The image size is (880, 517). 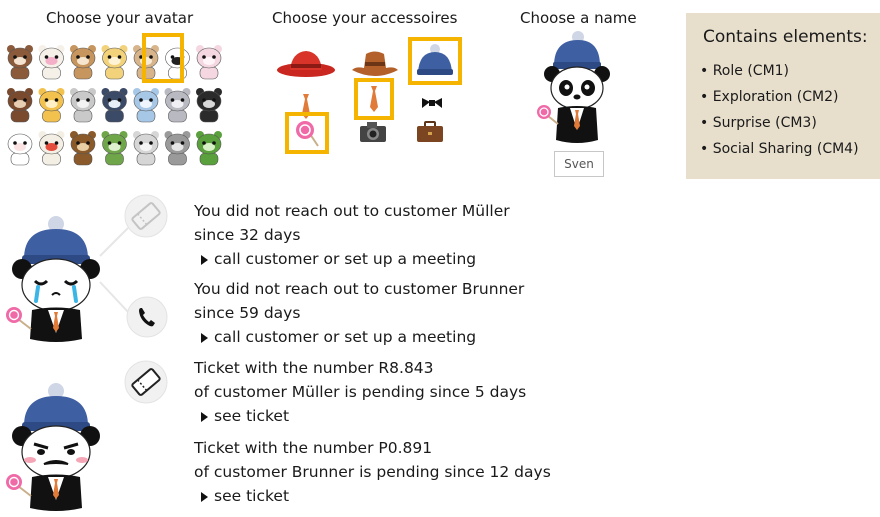 I want to click on sad-panda-mascot, so click(x=54, y=279).